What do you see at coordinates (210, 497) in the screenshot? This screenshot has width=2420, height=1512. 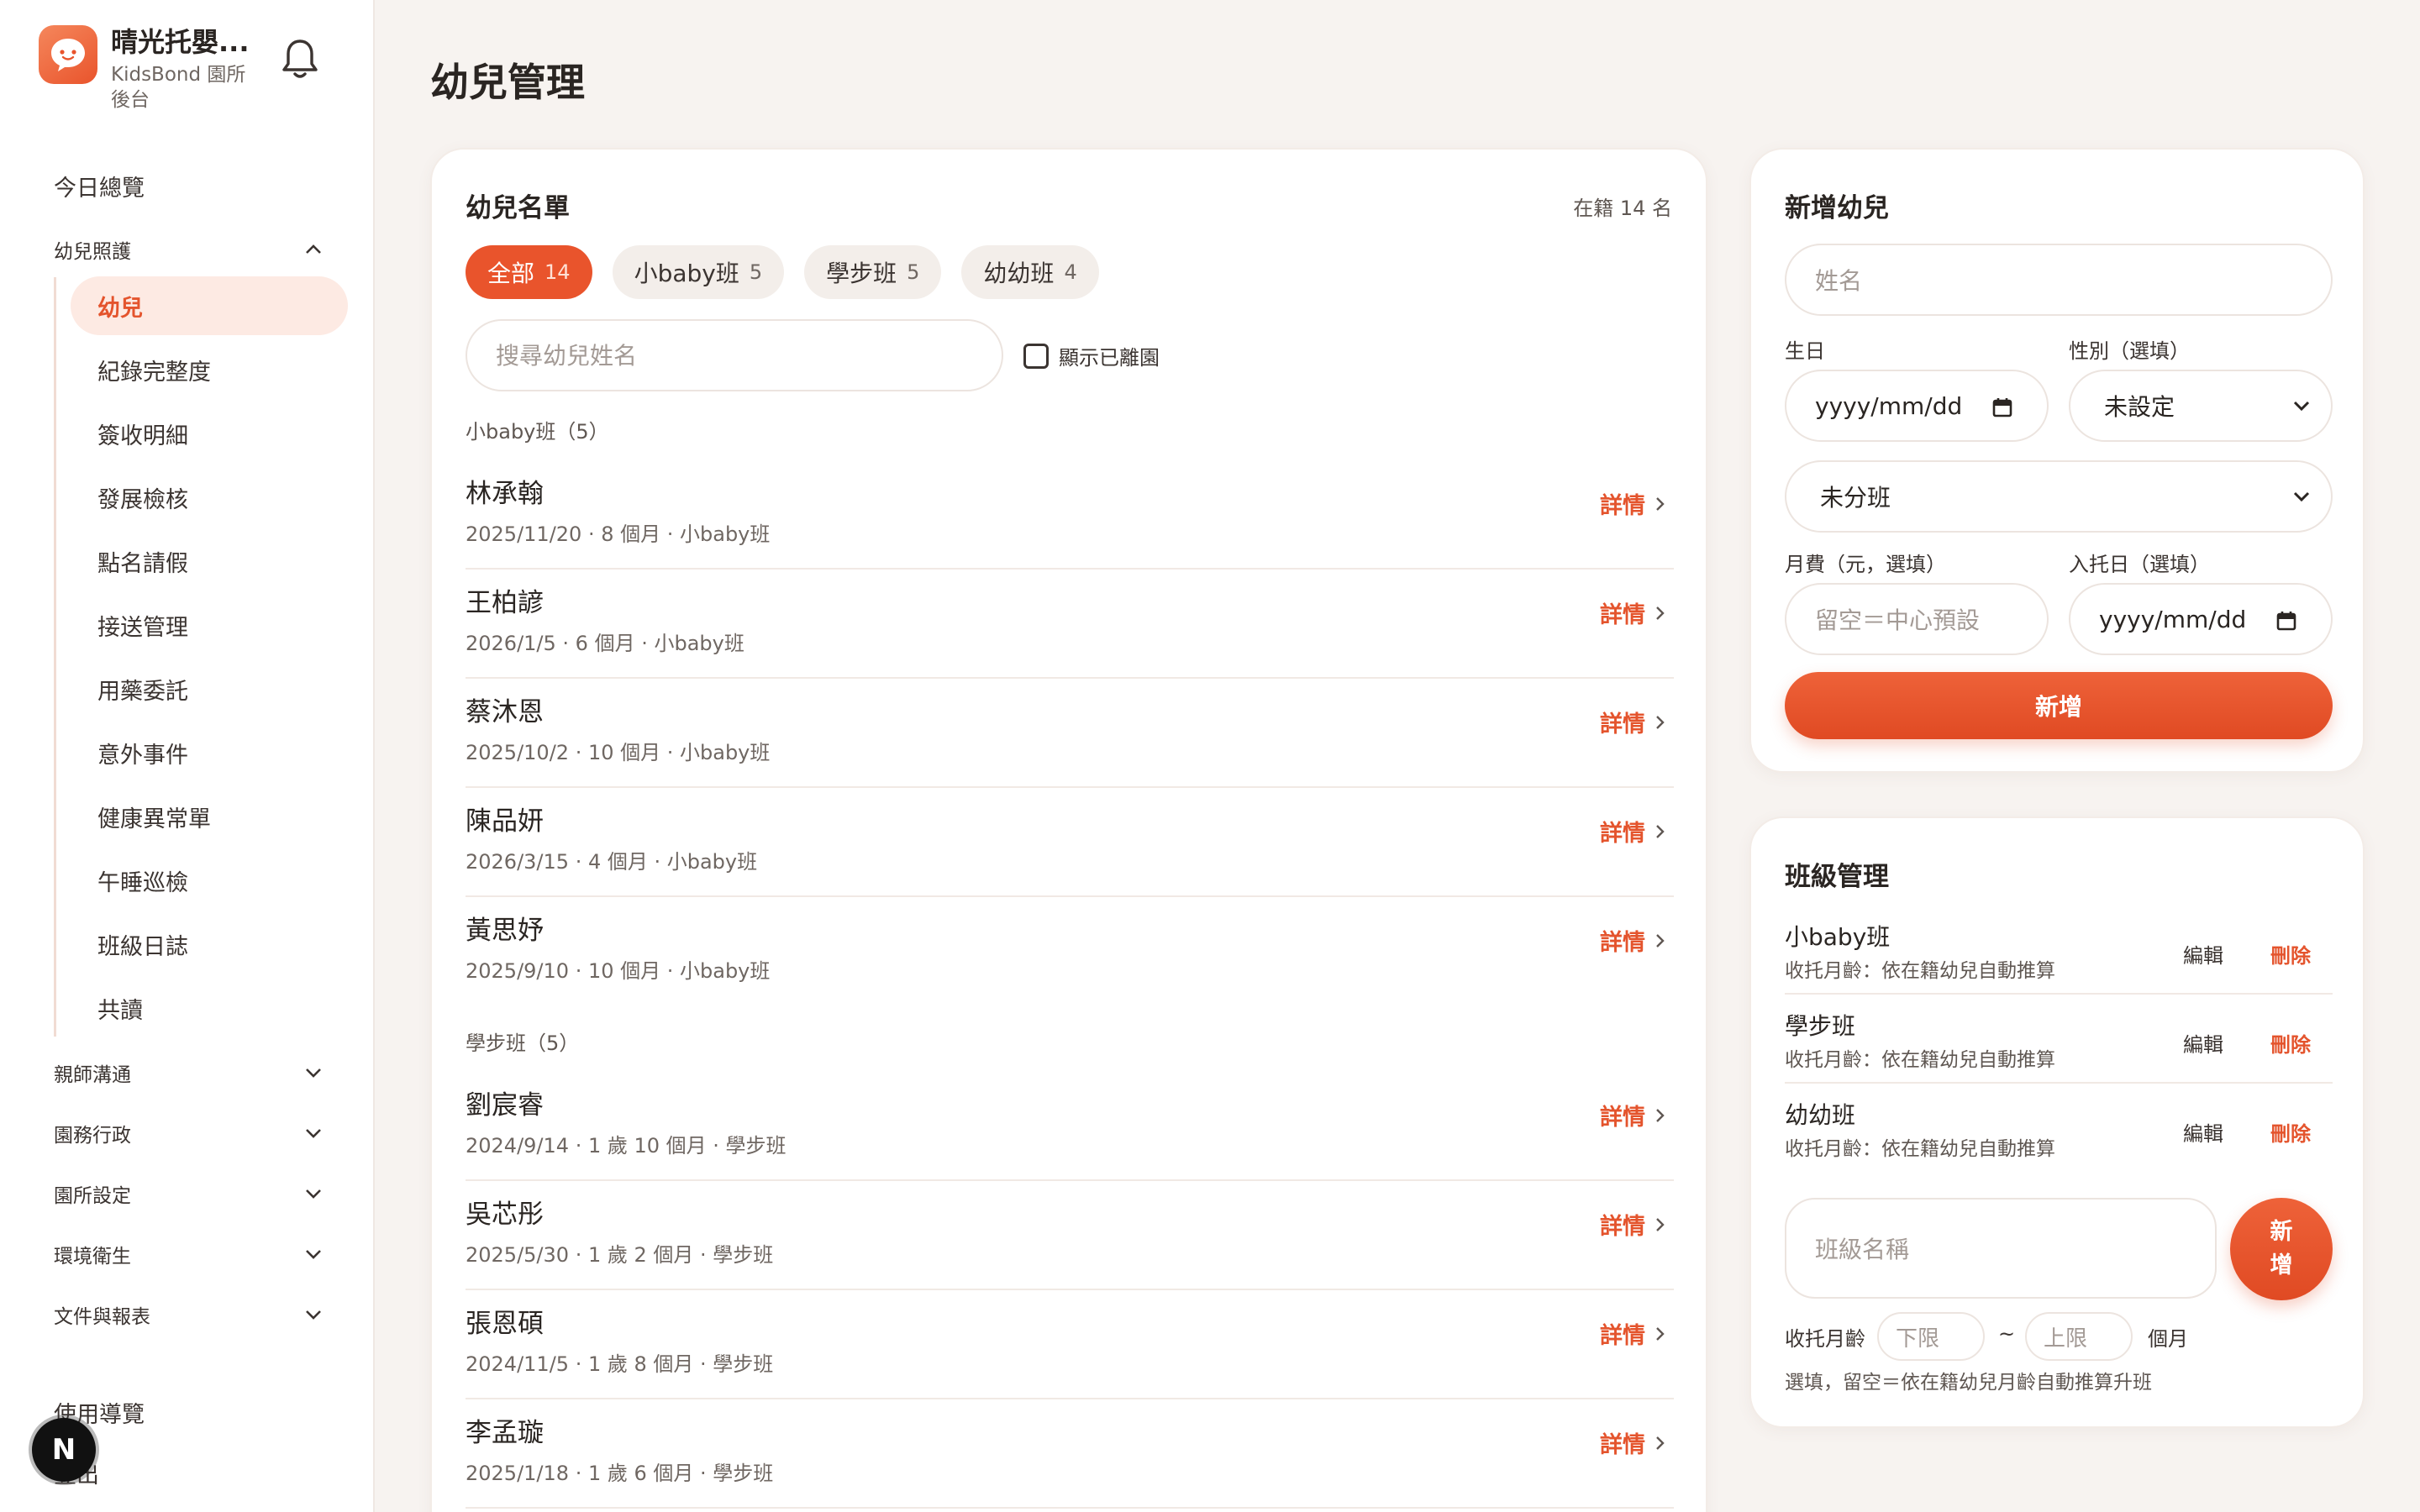 I see `nav-item-development-check: 發展檢核` at bounding box center [210, 497].